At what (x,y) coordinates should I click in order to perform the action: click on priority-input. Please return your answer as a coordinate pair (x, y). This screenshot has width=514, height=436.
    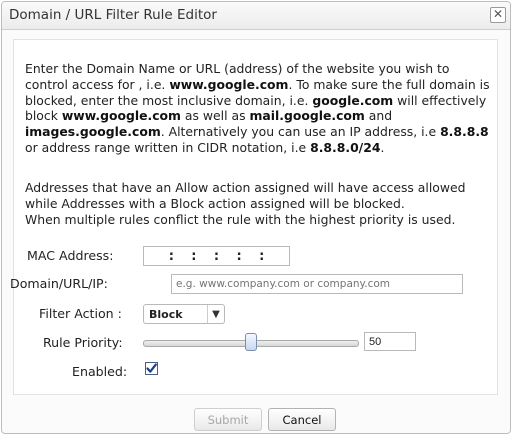
    Looking at the image, I should click on (390, 341).